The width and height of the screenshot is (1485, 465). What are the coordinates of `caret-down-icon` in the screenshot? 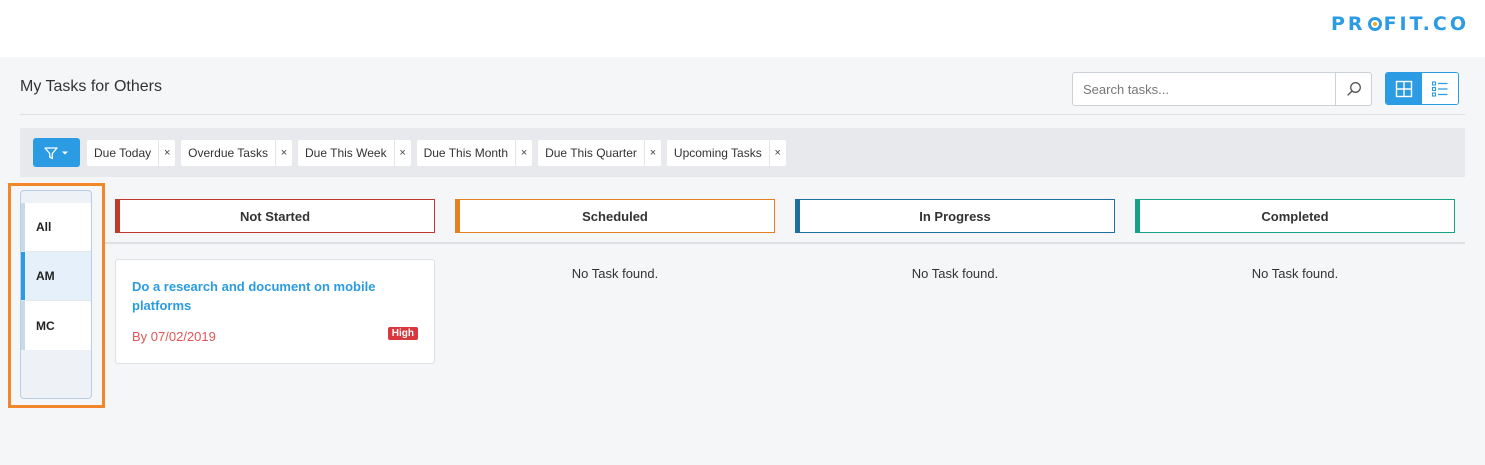 It's located at (65, 152).